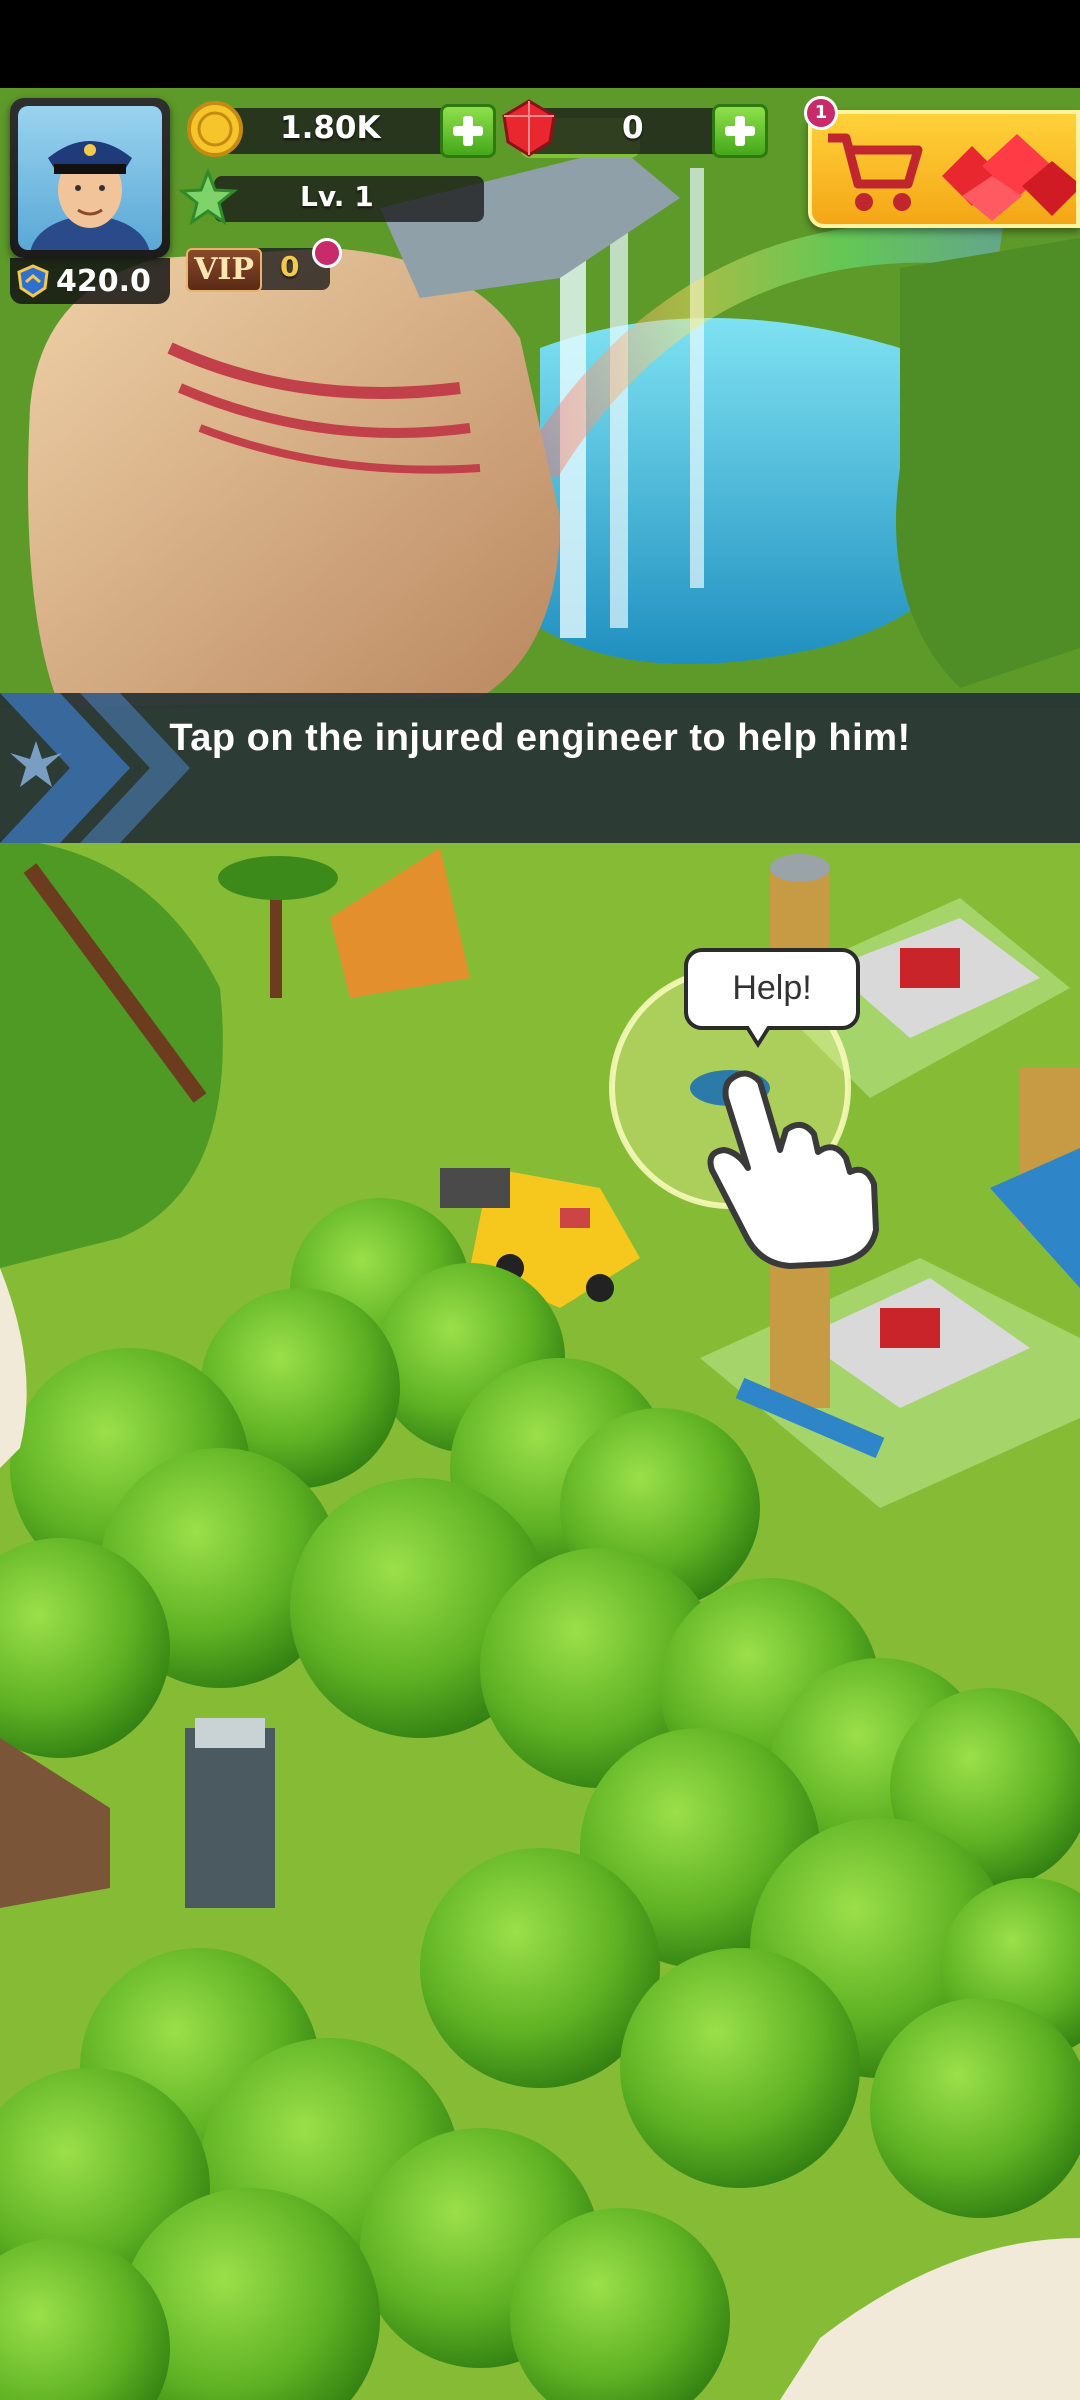 Image resolution: width=1080 pixels, height=2400 pixels. What do you see at coordinates (224, 270) in the screenshot?
I see `vip-badge: VIP` at bounding box center [224, 270].